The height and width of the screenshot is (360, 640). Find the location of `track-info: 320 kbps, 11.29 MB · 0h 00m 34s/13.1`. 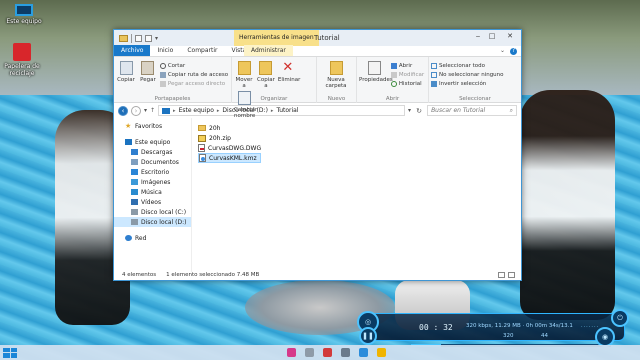

track-info: 320 kbps, 11.29 MB · 0h 00m 34s/13.1 is located at coordinates (519, 326).